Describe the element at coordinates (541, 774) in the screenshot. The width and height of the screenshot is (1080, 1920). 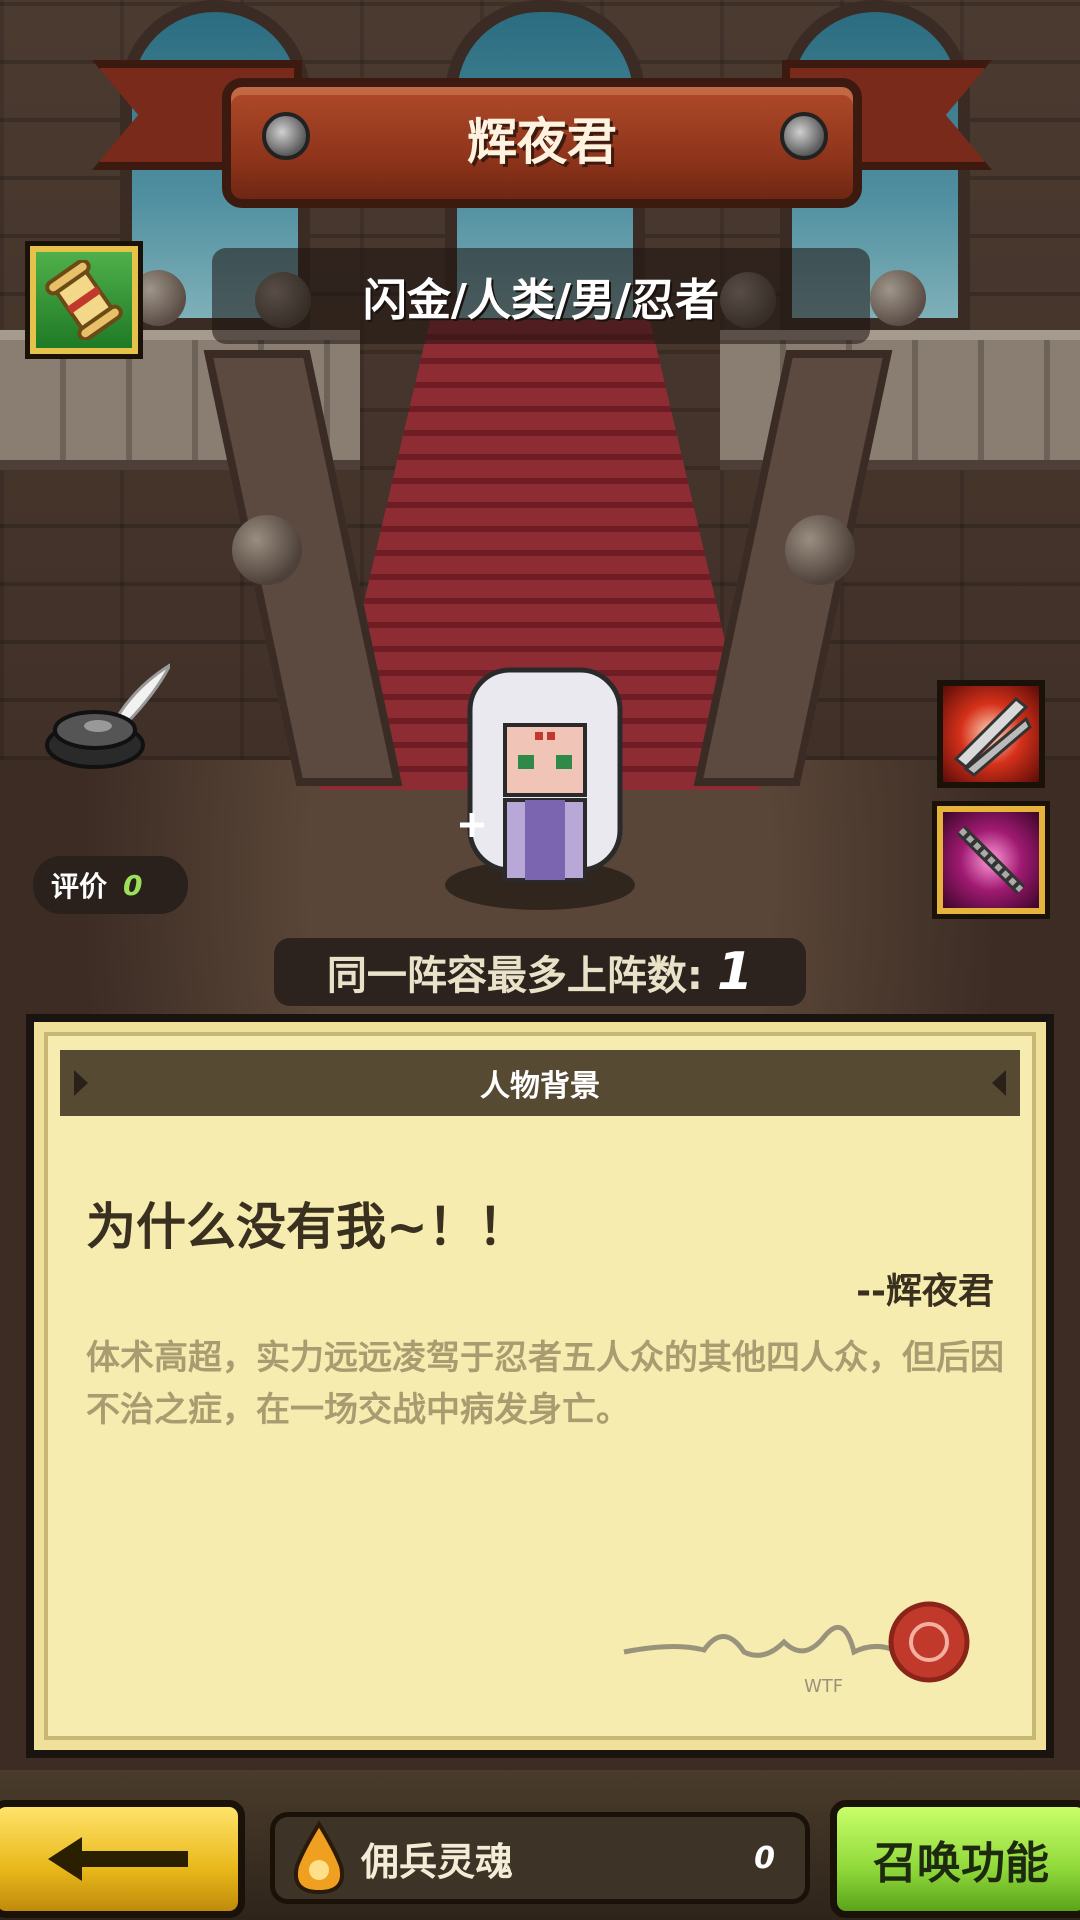
I see `hero-sprite` at that location.